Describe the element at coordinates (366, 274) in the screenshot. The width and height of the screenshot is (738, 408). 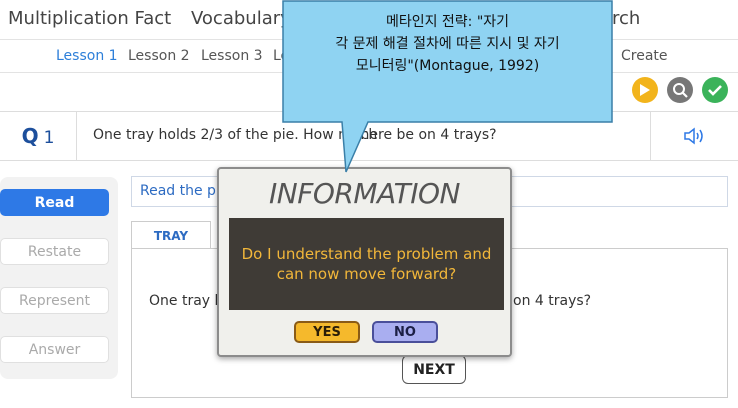
I see `dialog-message-line-2: can now move forward?` at that location.